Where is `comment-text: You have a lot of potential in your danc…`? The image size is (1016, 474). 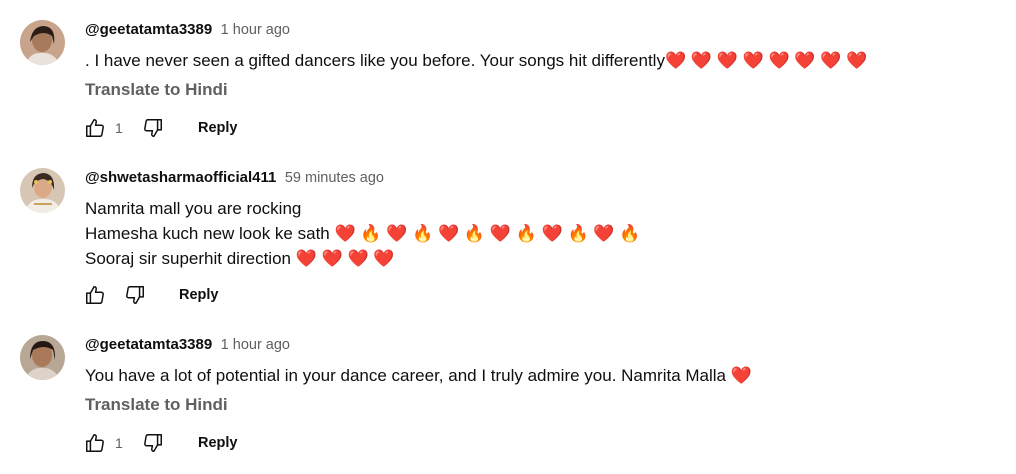
comment-text: You have a lot of potential in your danc… is located at coordinates (418, 375).